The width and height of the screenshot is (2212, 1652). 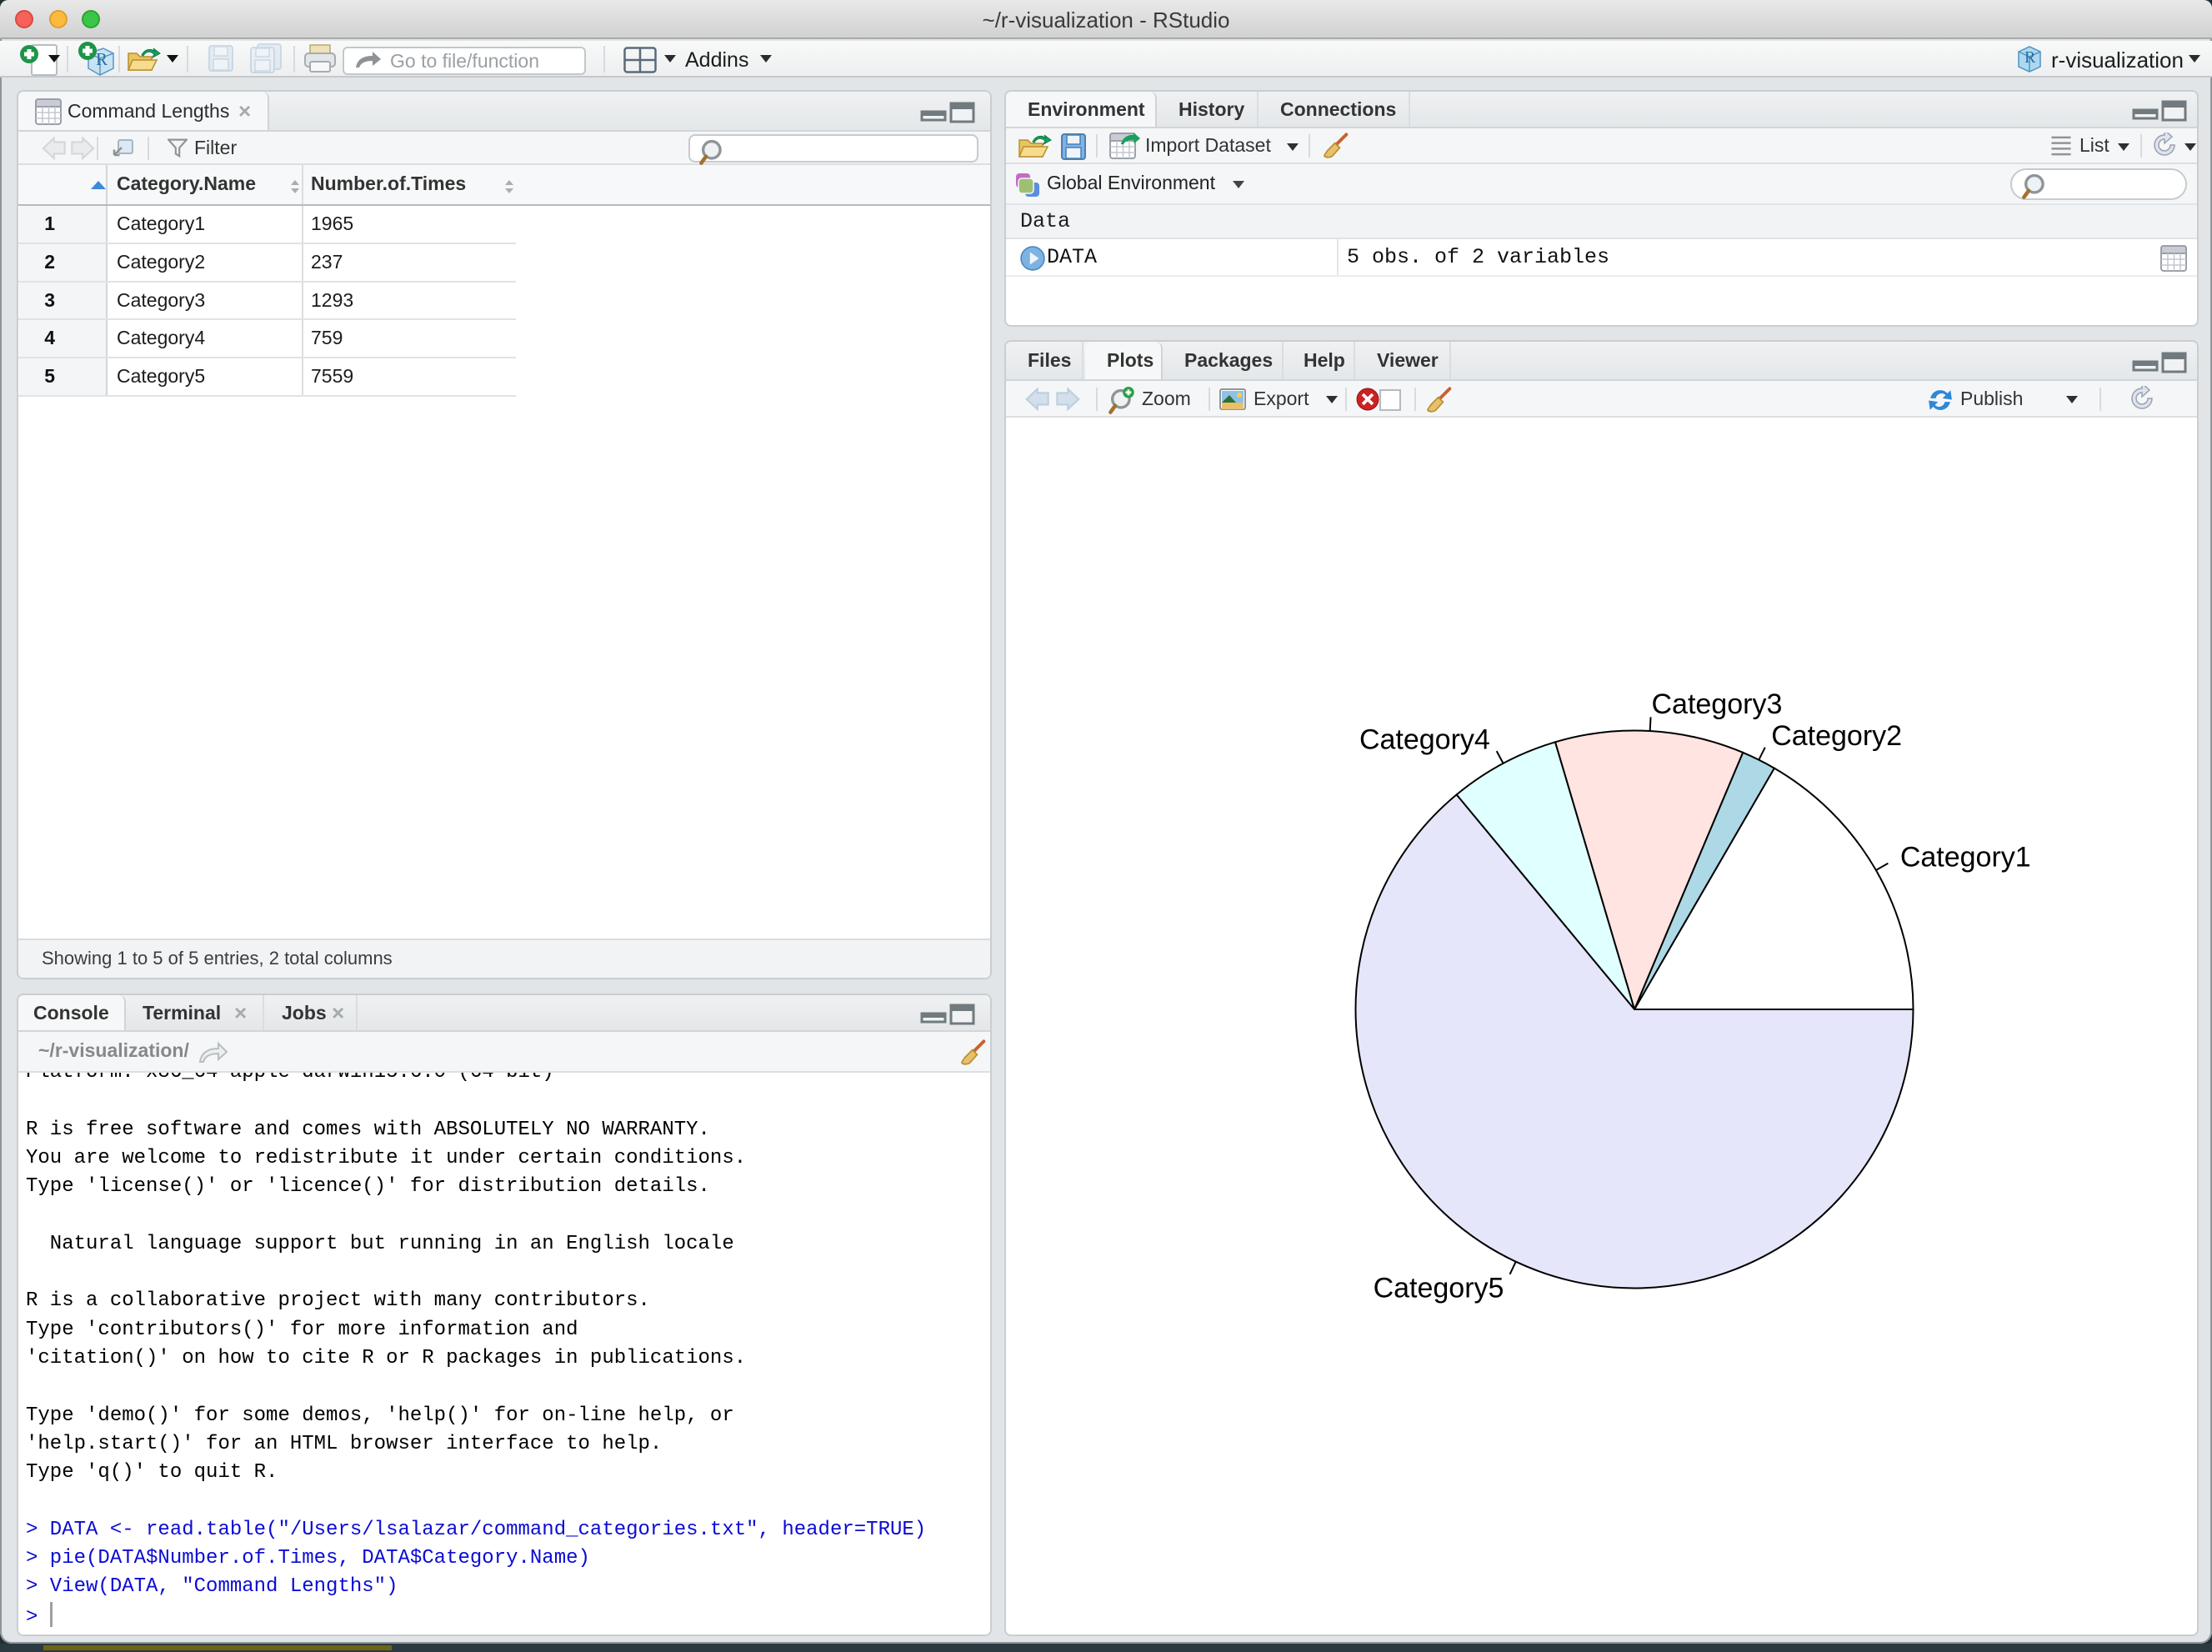 I want to click on svg-text: Category5, so click(x=1439, y=1288).